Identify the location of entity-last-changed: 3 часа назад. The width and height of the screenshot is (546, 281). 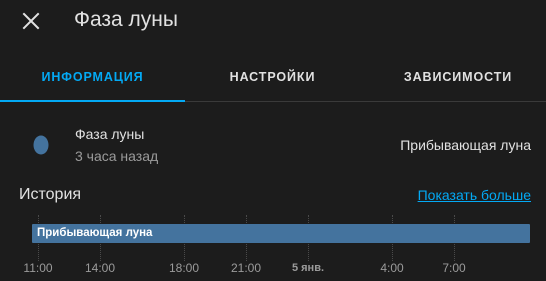
(117, 156).